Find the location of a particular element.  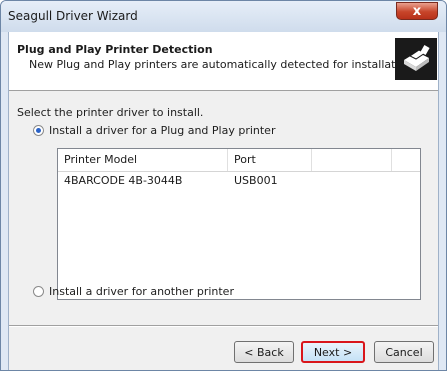

column-header-printer-model: Printer Model is located at coordinates (143, 160).